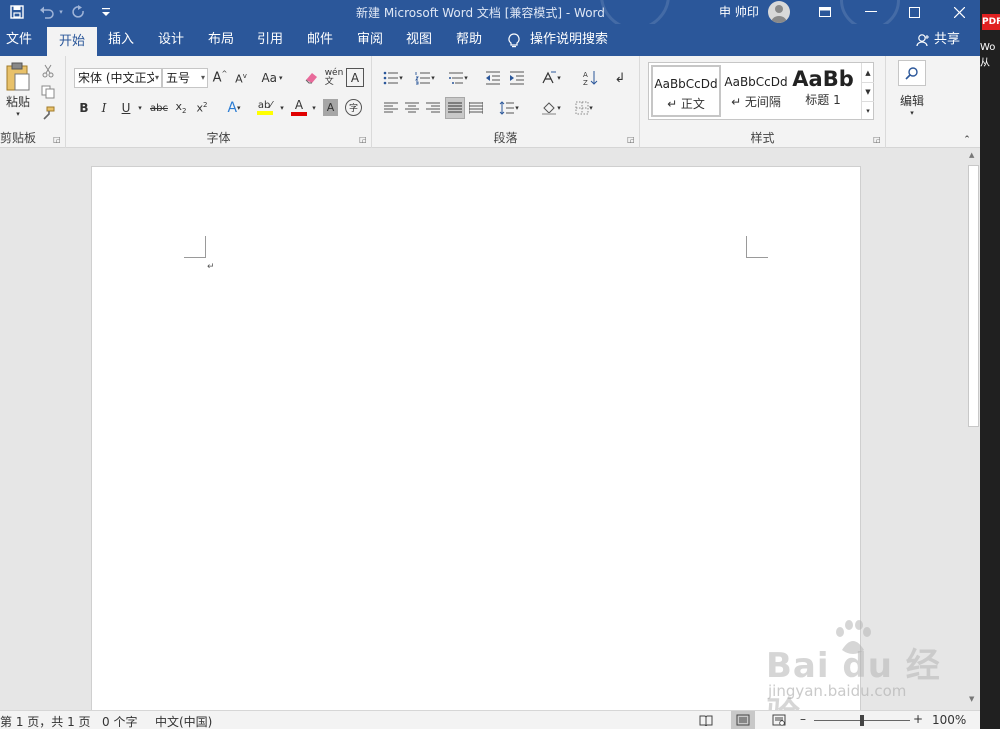 This screenshot has height=729, width=1000. Describe the element at coordinates (686, 91) in the screenshot. I see `style-normal: AaBbCcDd ↵ 正文` at that location.